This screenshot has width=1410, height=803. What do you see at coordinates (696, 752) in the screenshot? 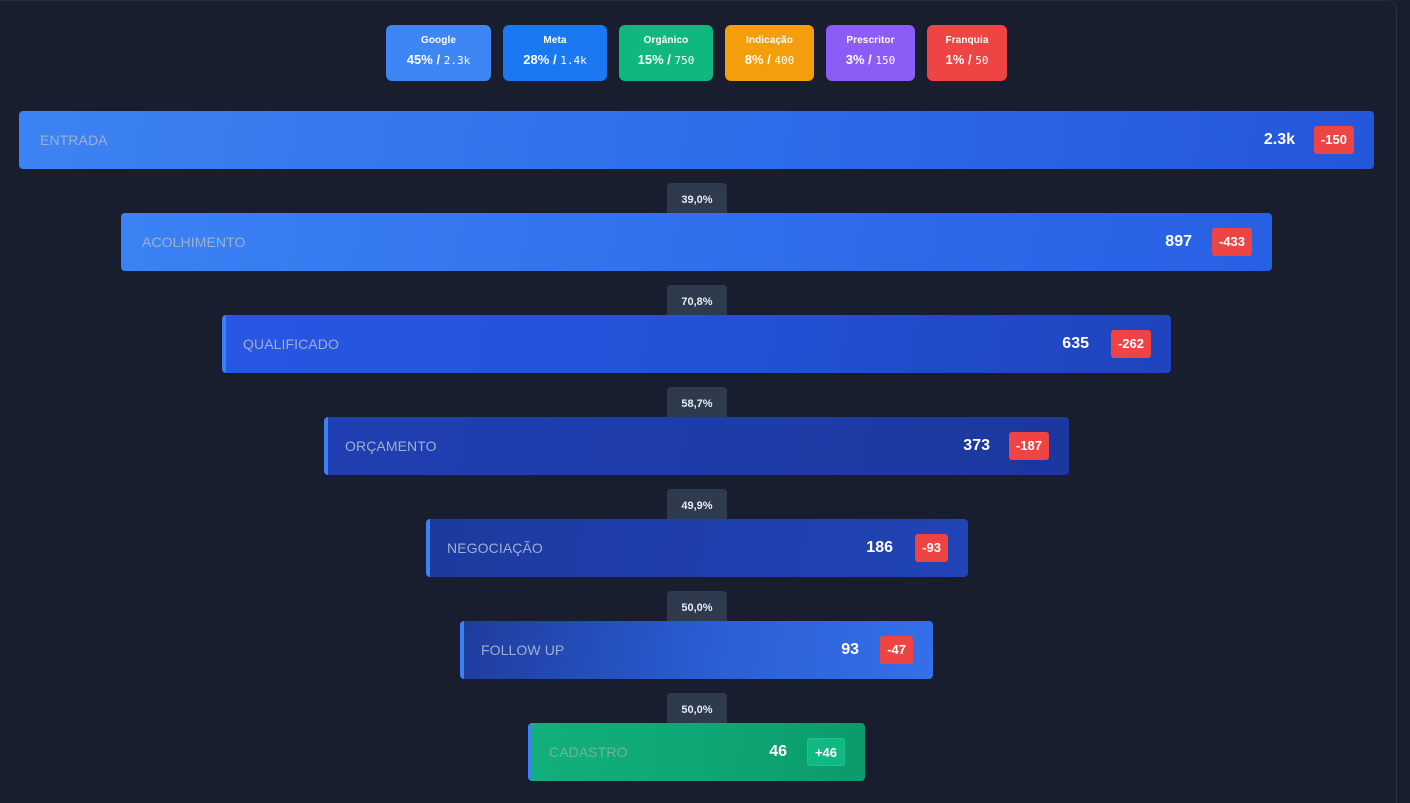
I see `funnel-stage-cadastro: CADASTRO 46 +46` at bounding box center [696, 752].